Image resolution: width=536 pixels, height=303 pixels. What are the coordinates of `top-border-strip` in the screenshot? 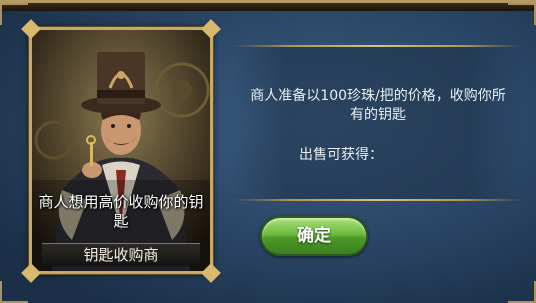 It's located at (268, 7).